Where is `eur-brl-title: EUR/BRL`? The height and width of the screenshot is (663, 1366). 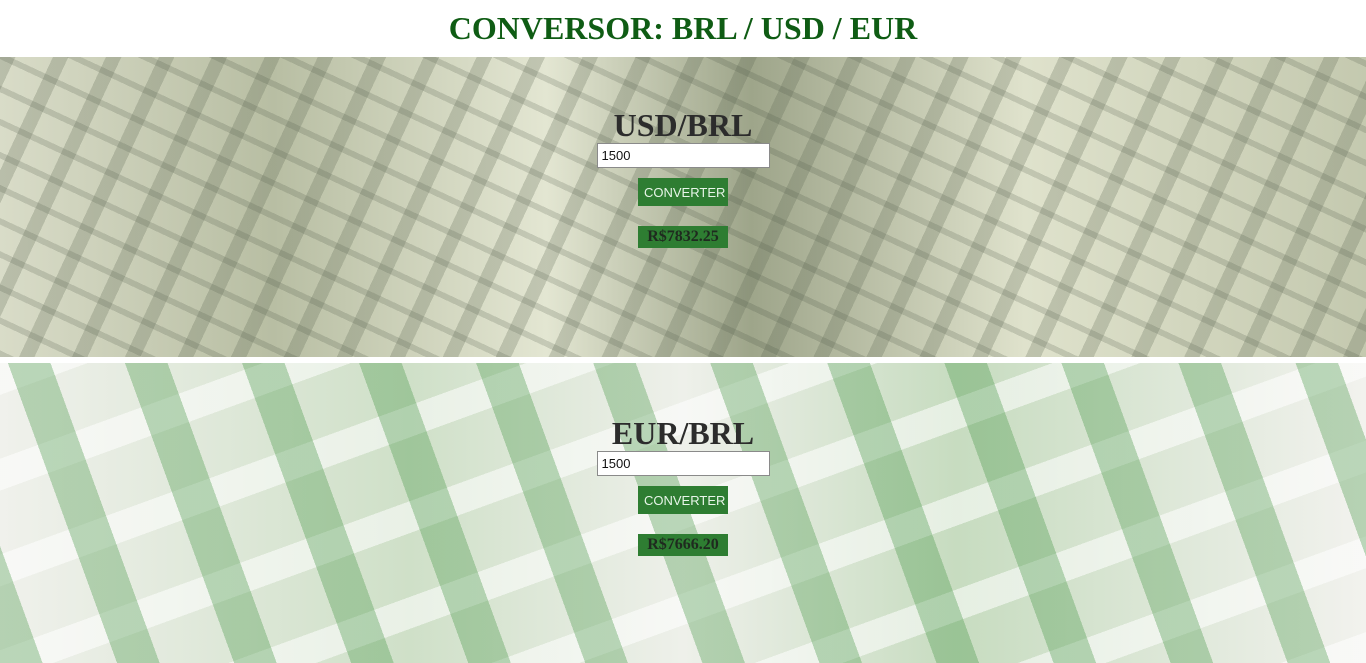
eur-brl-title: EUR/BRL is located at coordinates (683, 433).